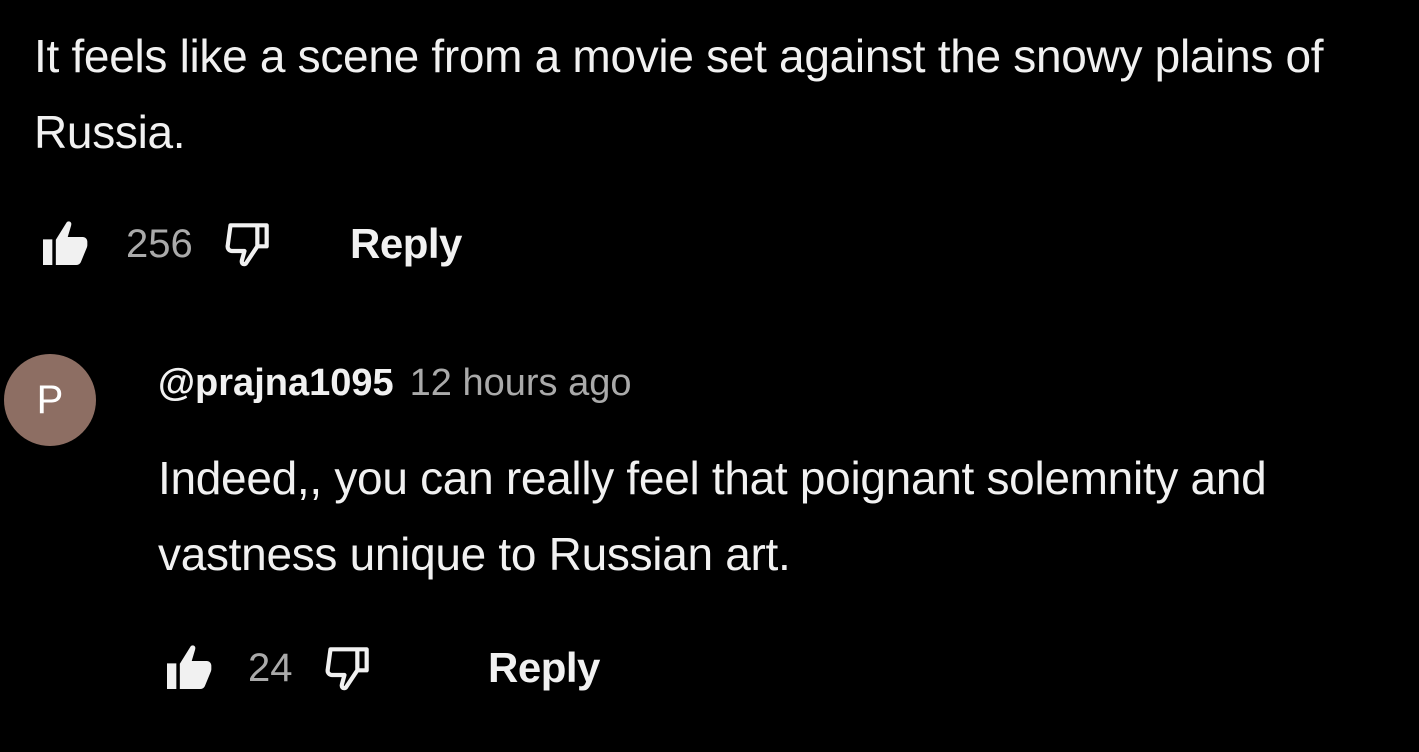 Image resolution: width=1419 pixels, height=752 pixels. What do you see at coordinates (276, 383) in the screenshot?
I see `author-handle: @prajna1095` at bounding box center [276, 383].